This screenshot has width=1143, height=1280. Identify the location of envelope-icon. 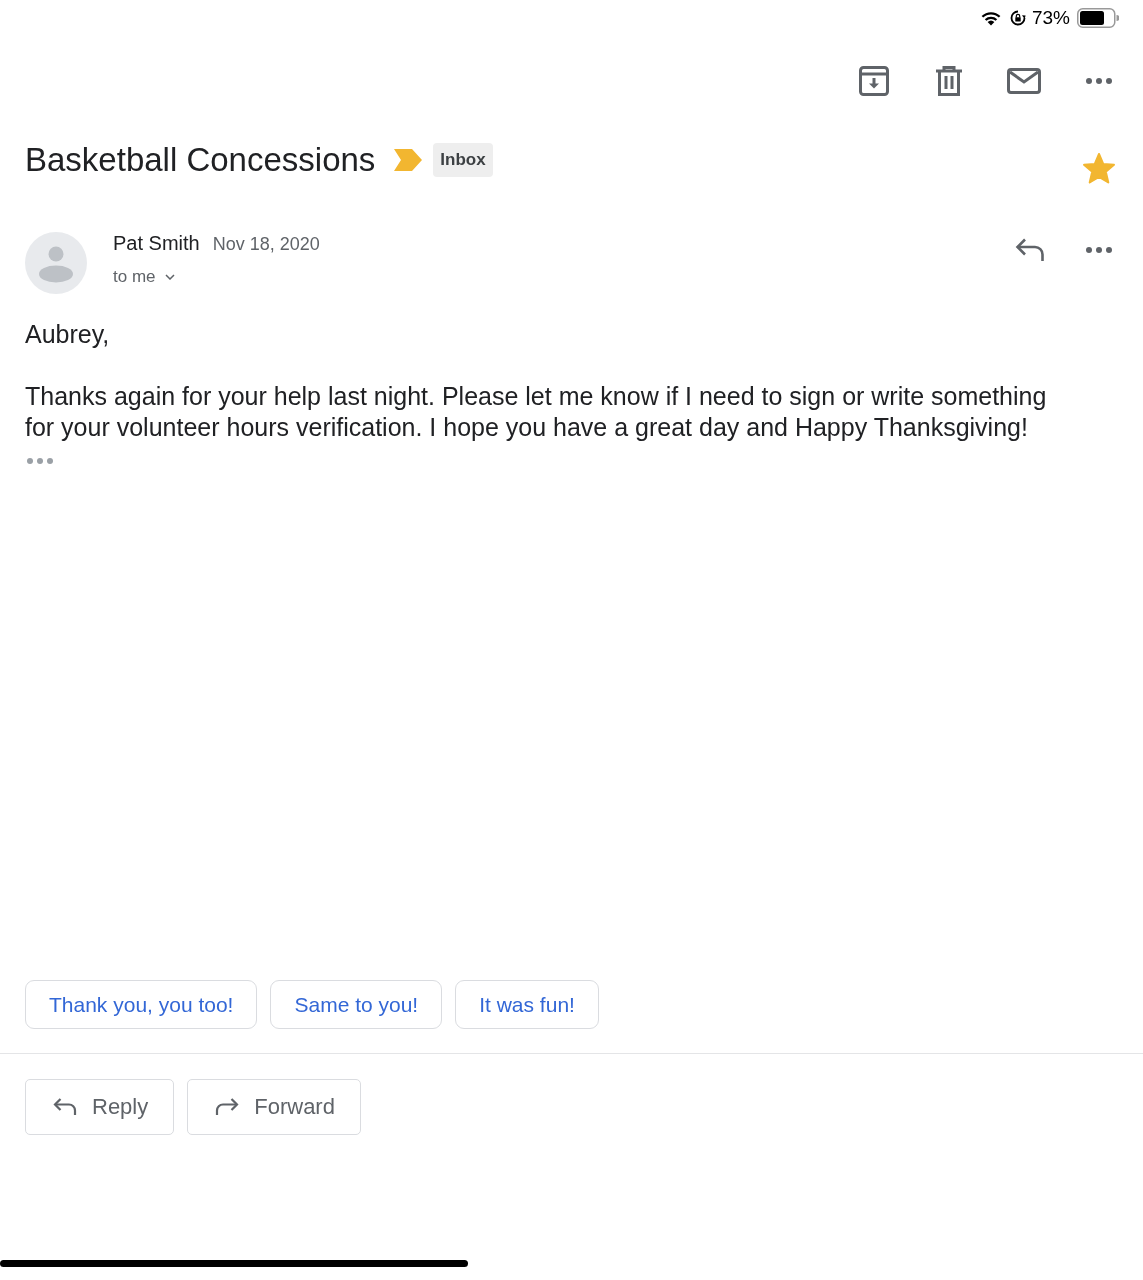
(1024, 81).